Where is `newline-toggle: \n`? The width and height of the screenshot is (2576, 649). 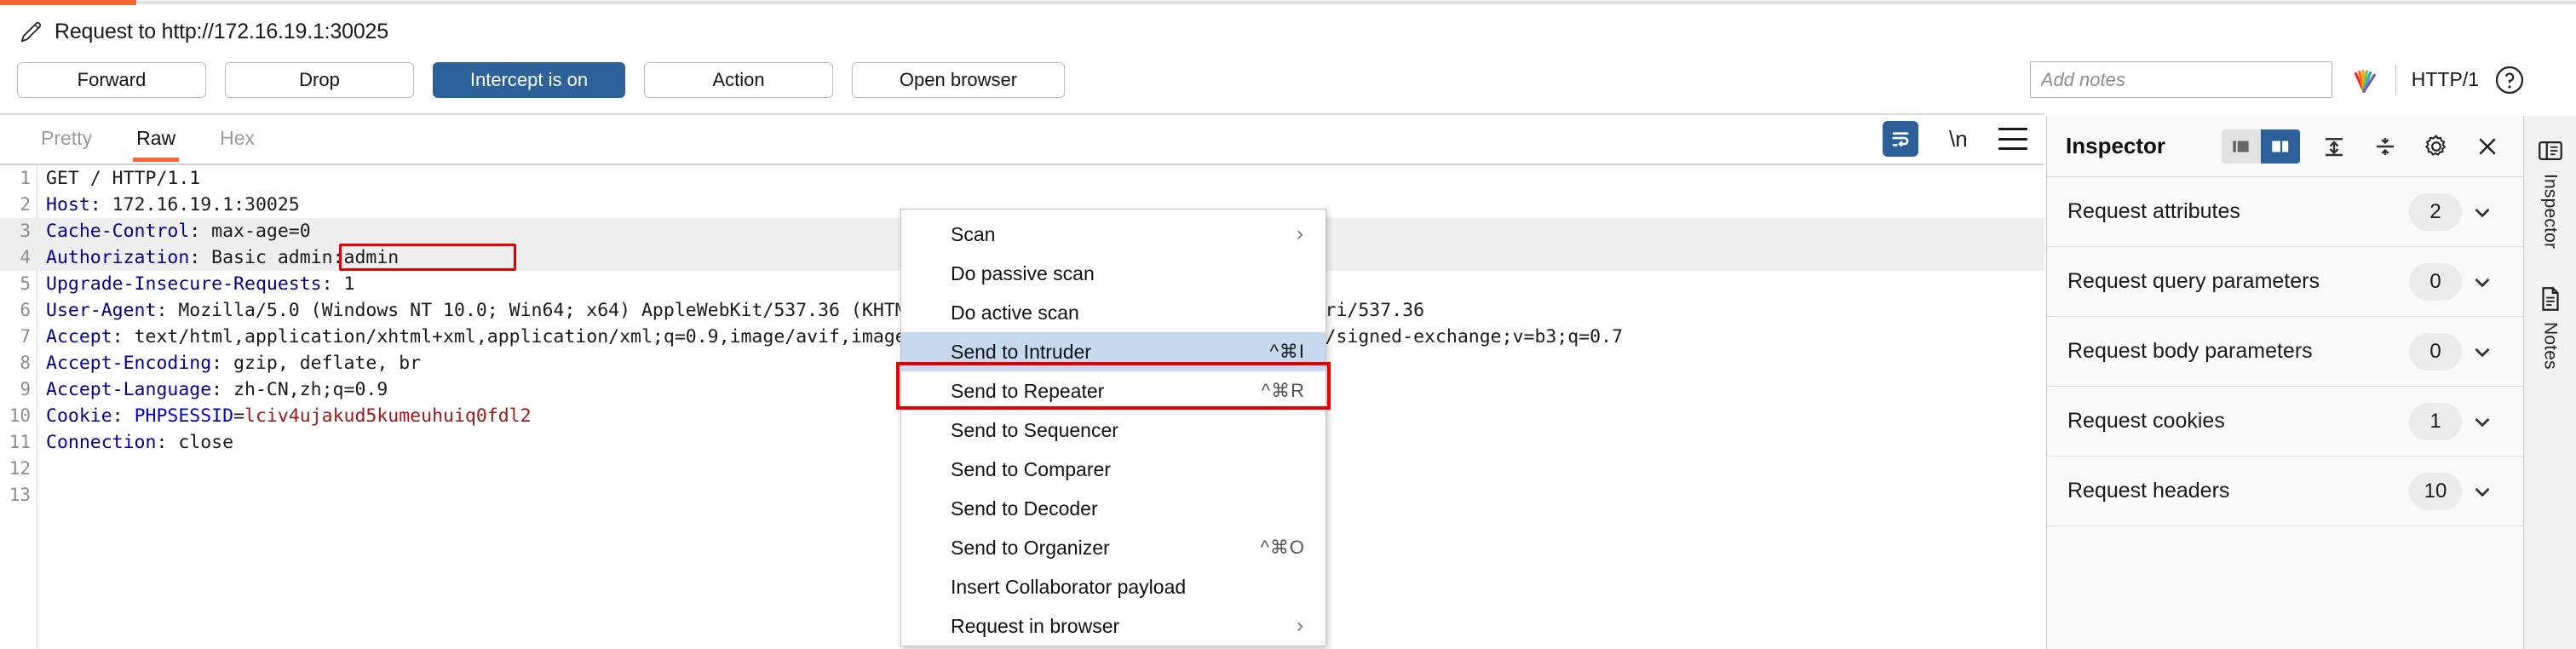 newline-toggle: \n is located at coordinates (1958, 139).